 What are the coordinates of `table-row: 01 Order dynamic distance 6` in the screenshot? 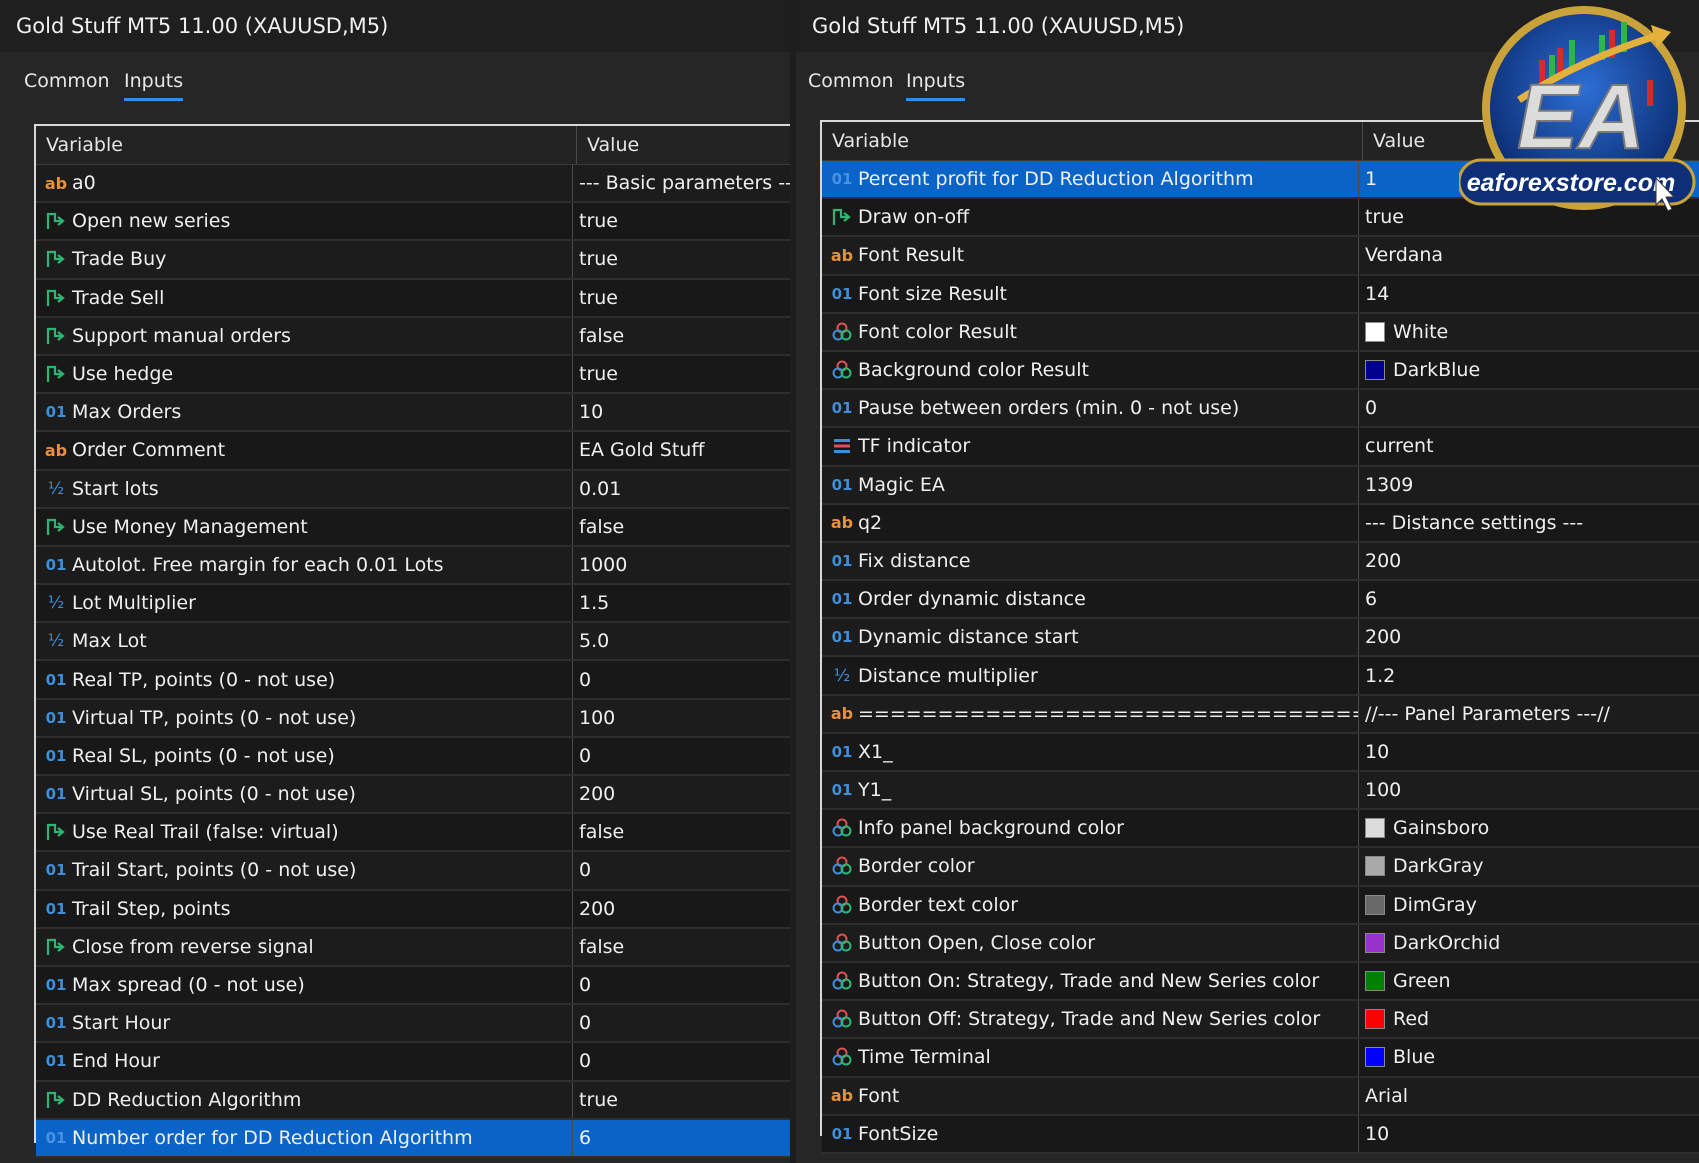 It's located at (1260, 600).